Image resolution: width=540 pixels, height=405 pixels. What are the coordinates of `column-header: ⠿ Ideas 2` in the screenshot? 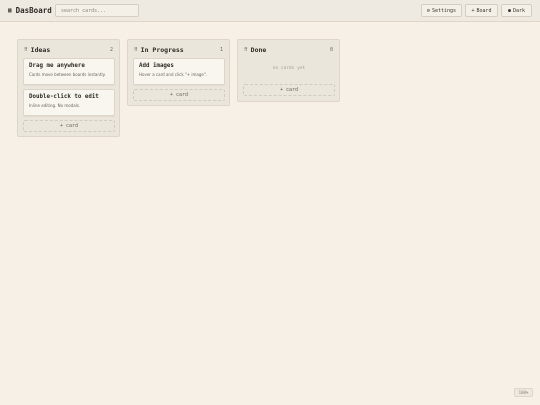 It's located at (68, 50).